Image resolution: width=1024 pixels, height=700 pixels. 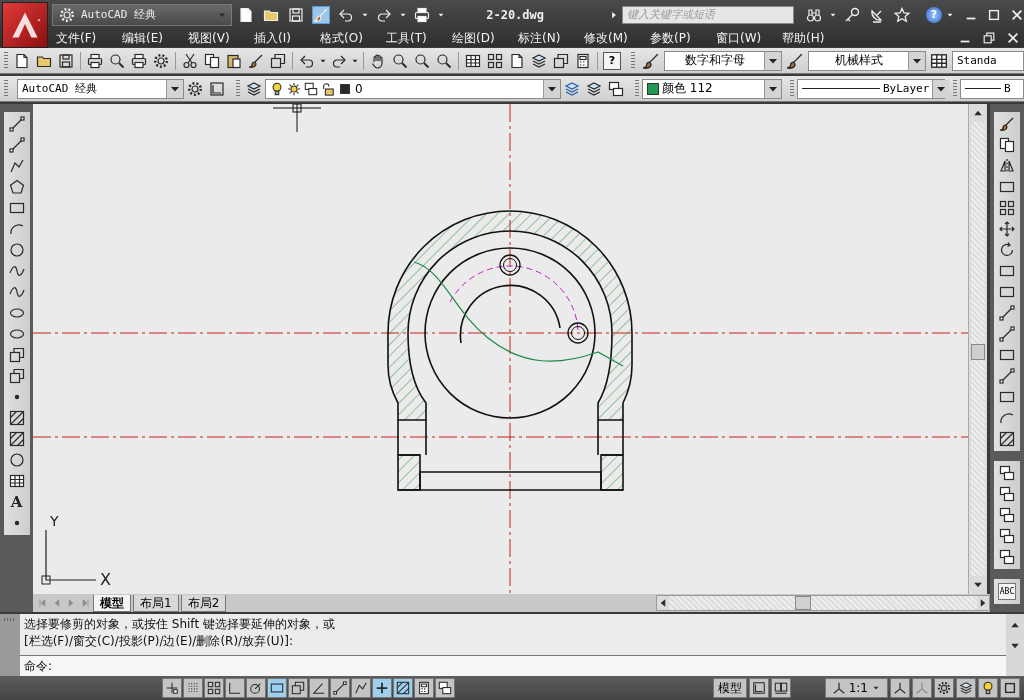 What do you see at coordinates (378, 60) in the screenshot?
I see `hand-icon` at bounding box center [378, 60].